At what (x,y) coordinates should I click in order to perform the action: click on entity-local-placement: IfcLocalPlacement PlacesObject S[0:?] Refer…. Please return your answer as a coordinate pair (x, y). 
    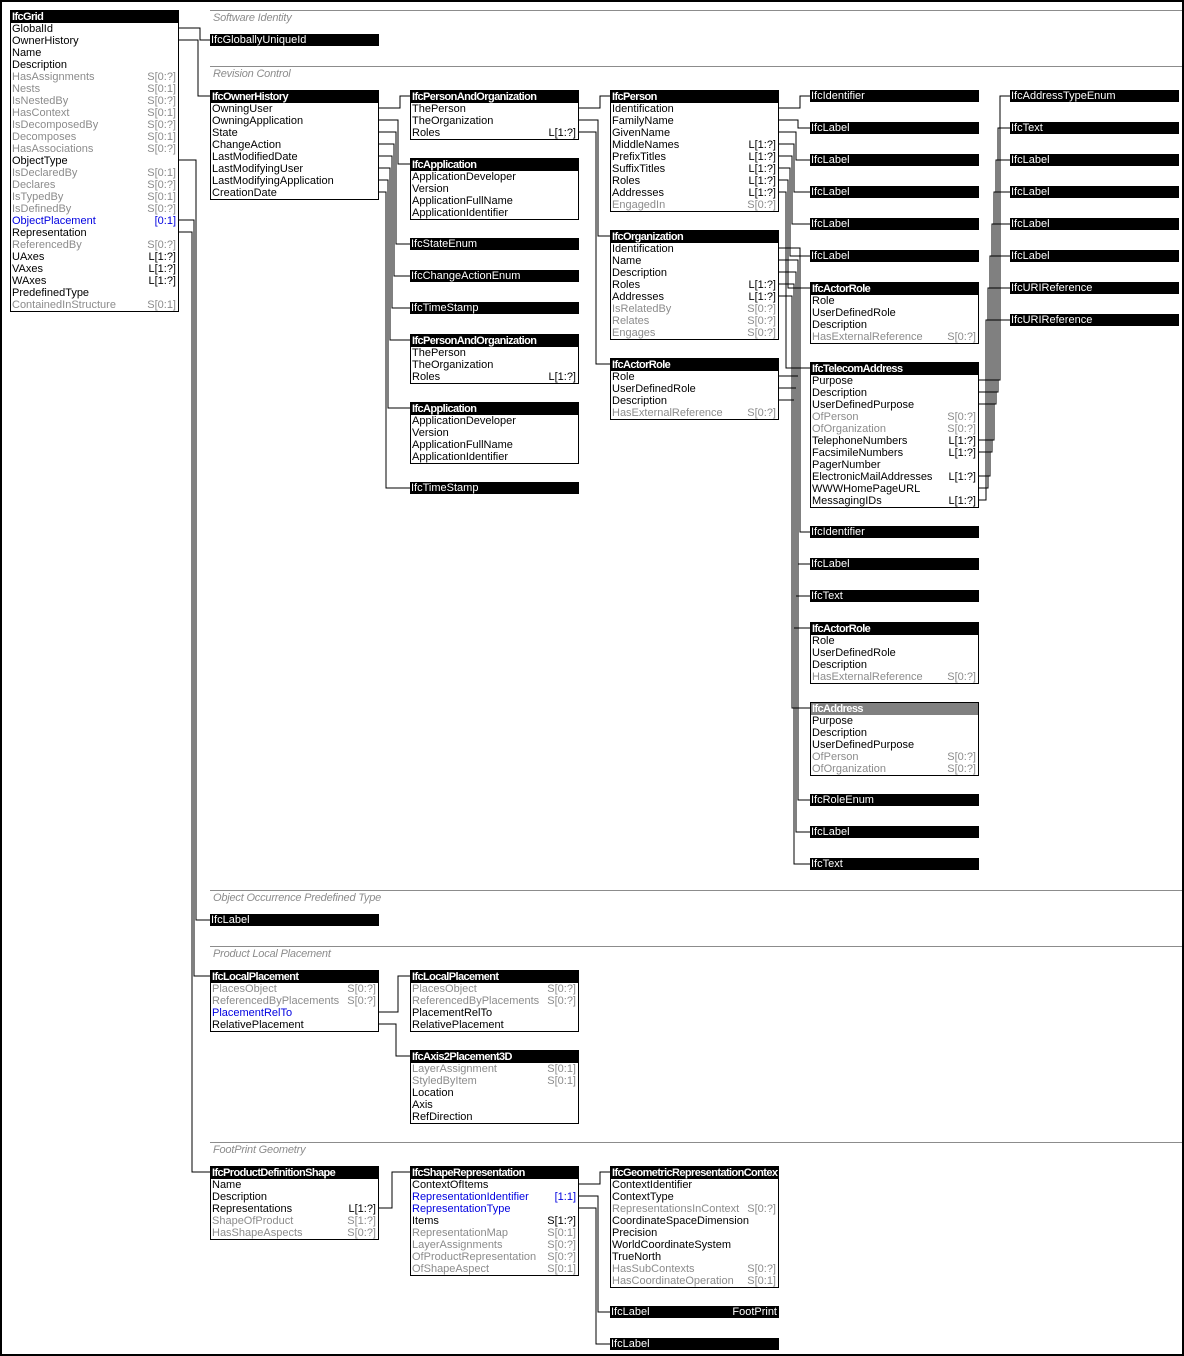
    Looking at the image, I should click on (494, 1001).